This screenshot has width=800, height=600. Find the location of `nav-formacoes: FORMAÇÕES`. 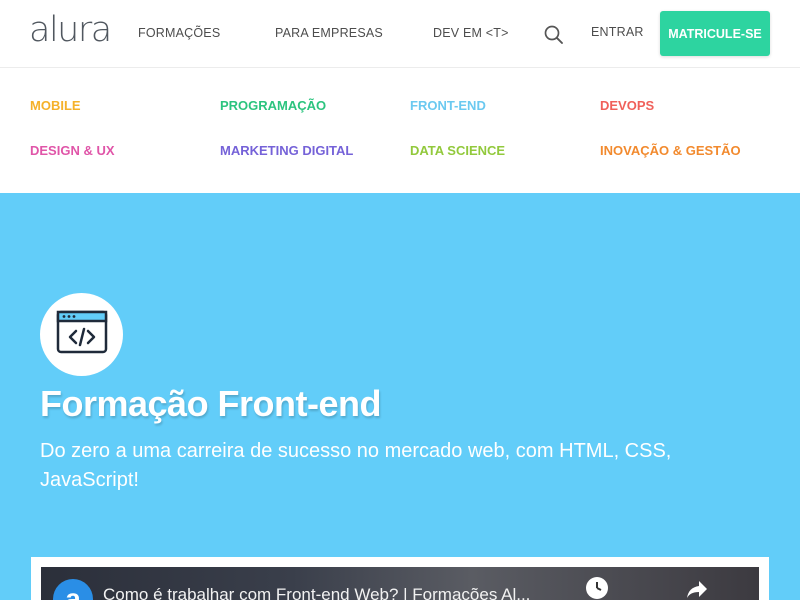

nav-formacoes: FORMAÇÕES is located at coordinates (179, 33).